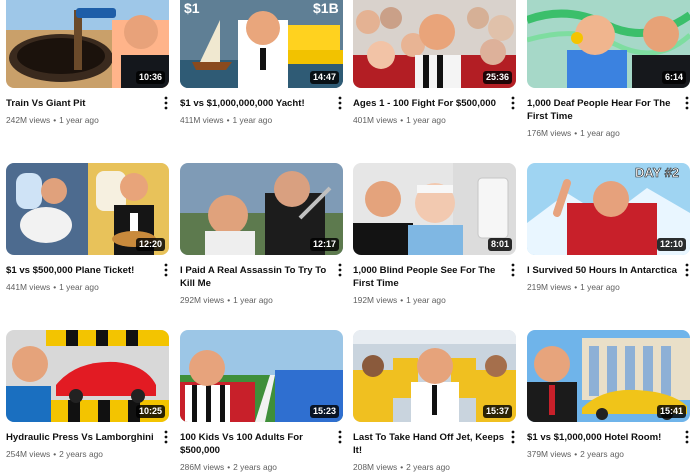 This screenshot has width=700, height=473. I want to click on view-count: 286M views, so click(202, 467).